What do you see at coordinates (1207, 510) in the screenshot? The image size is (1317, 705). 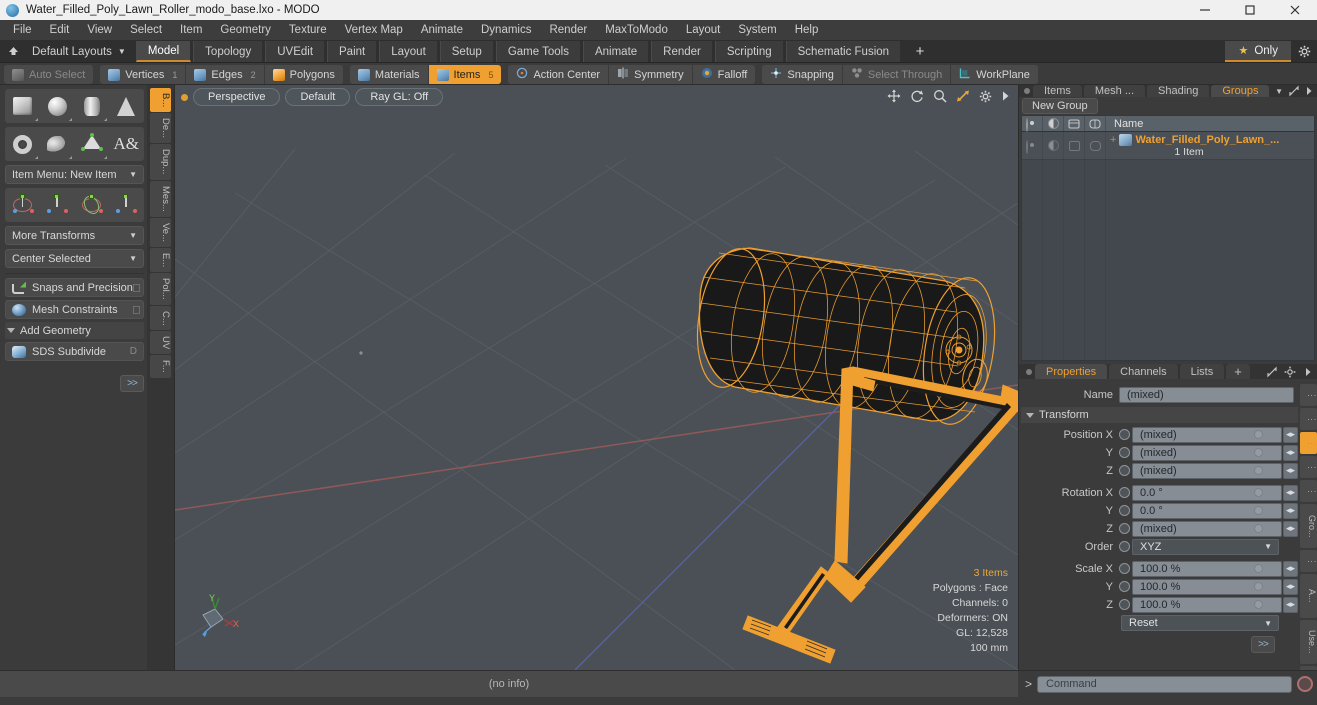 I see `rotation-y-field: 0.0 °` at bounding box center [1207, 510].